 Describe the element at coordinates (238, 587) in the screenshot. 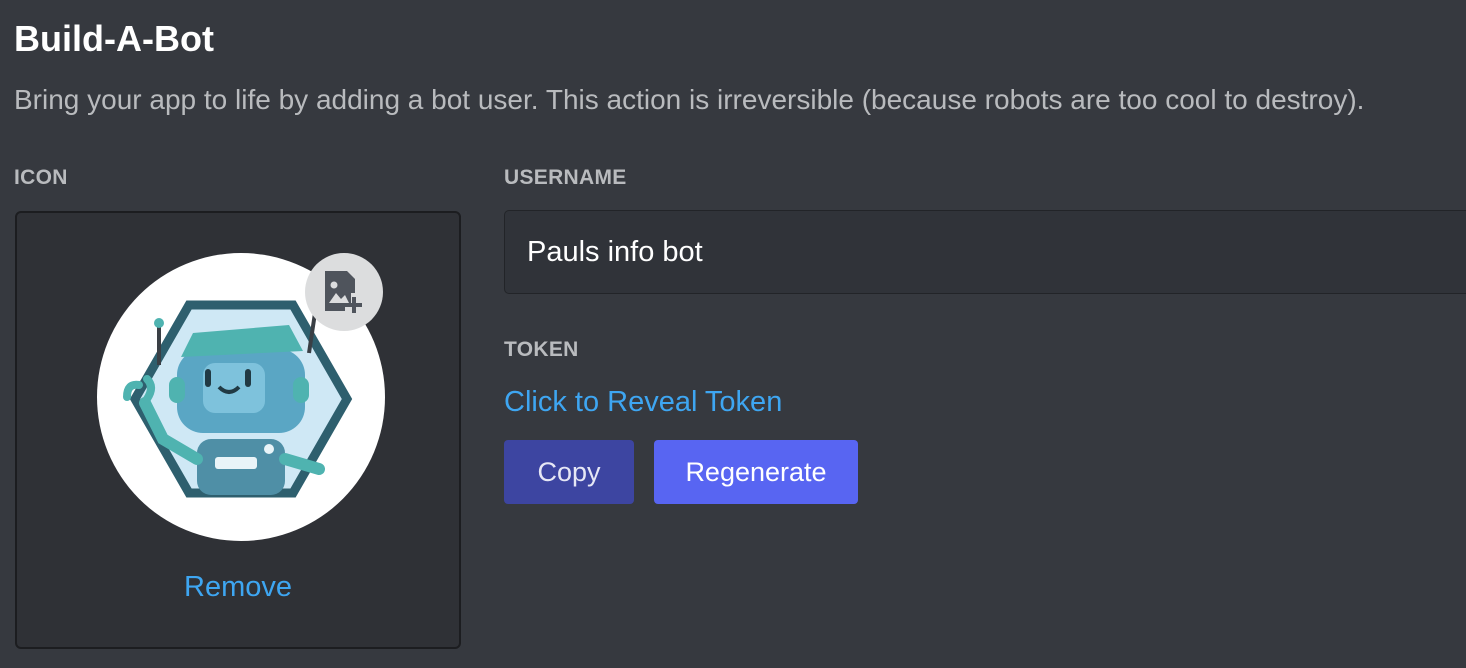

I see `remove-icon-link: Remove` at that location.